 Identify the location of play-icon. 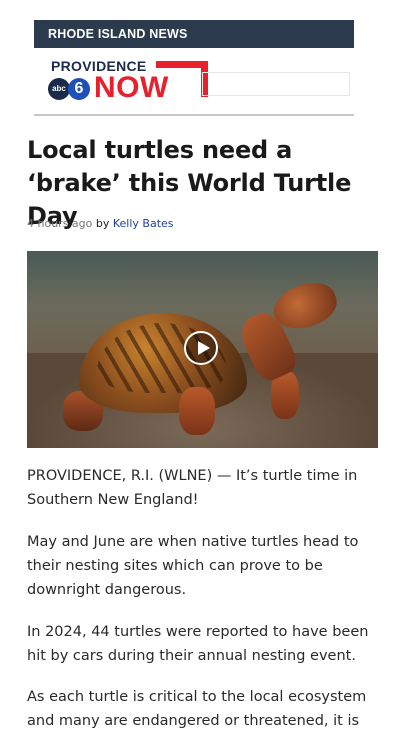
(201, 348).